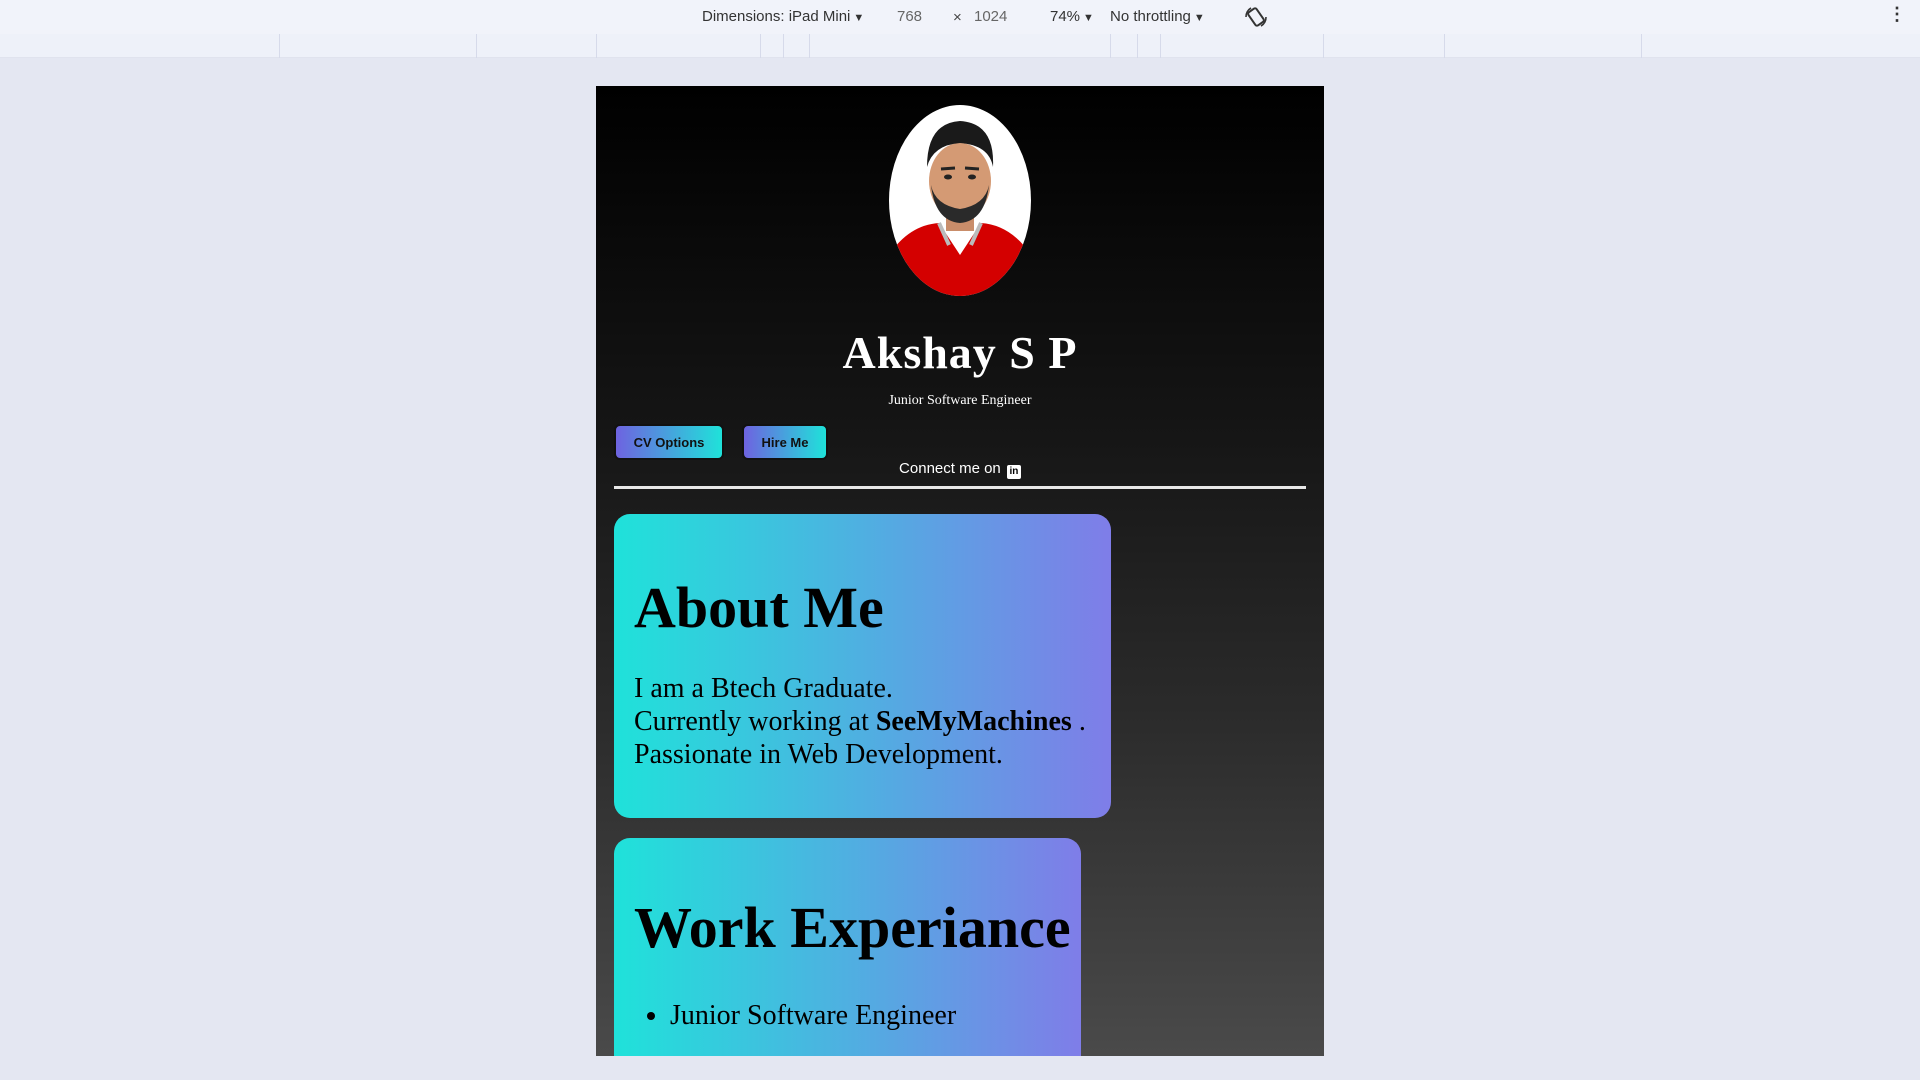  I want to click on profile-role: Junior Software Engineer, so click(960, 400).